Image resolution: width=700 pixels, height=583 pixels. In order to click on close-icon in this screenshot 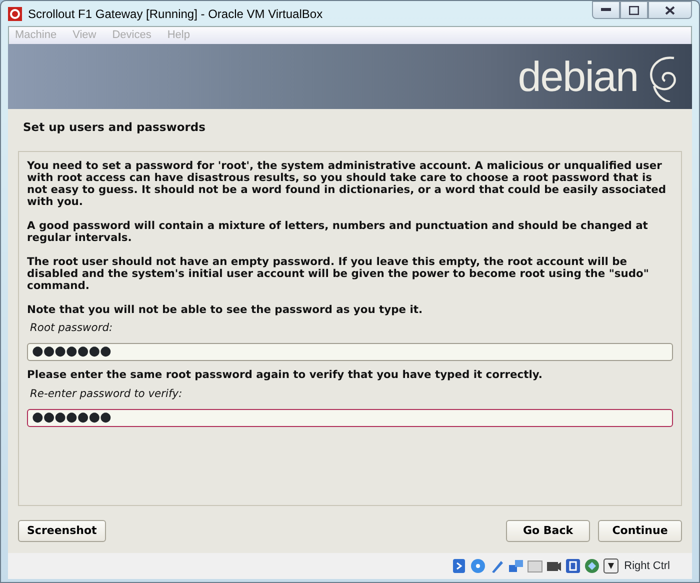, I will do `click(670, 10)`.